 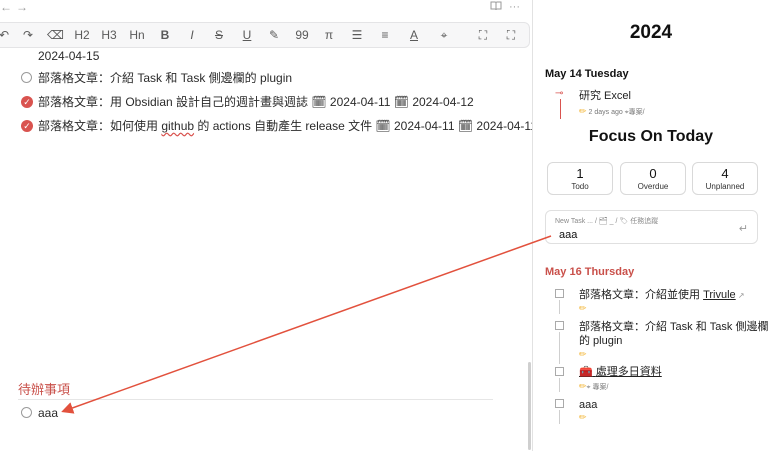 I want to click on formula-icon: π, so click(x=329, y=35).